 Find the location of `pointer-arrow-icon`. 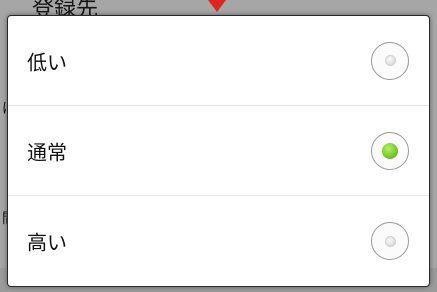

pointer-arrow-icon is located at coordinates (217, 6).